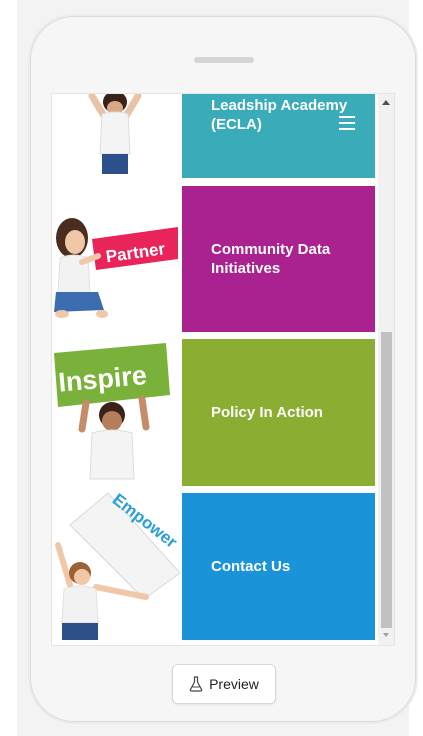 This screenshot has height=736, width=423. I want to click on preview-button-label: Preview, so click(234, 684).